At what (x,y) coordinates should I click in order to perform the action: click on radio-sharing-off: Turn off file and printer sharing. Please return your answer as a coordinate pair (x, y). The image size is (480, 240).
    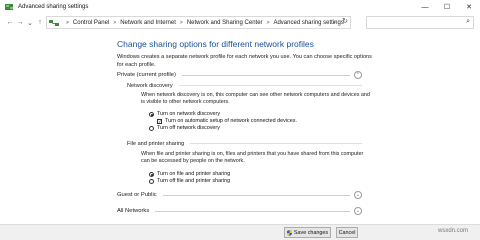
    Looking at the image, I should click on (189, 181).